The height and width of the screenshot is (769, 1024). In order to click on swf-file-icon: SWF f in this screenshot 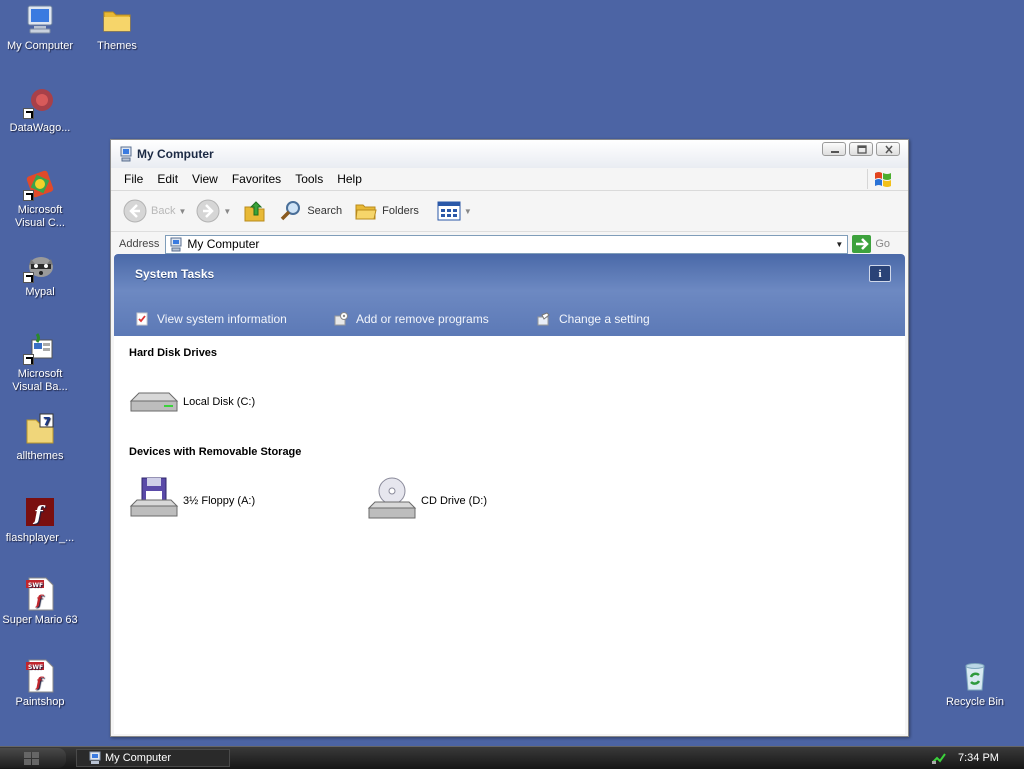, I will do `click(40, 594)`.